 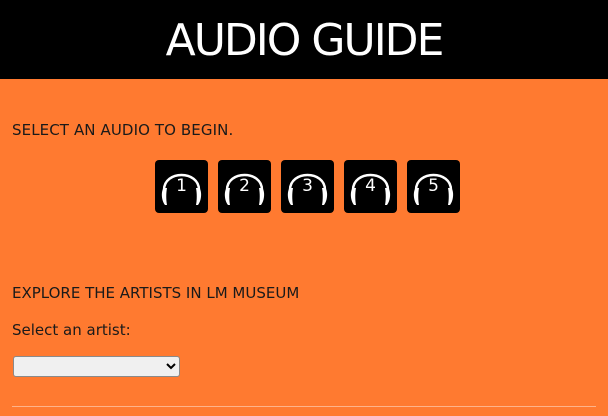 I want to click on audio-button-1: 1, so click(x=181, y=186).